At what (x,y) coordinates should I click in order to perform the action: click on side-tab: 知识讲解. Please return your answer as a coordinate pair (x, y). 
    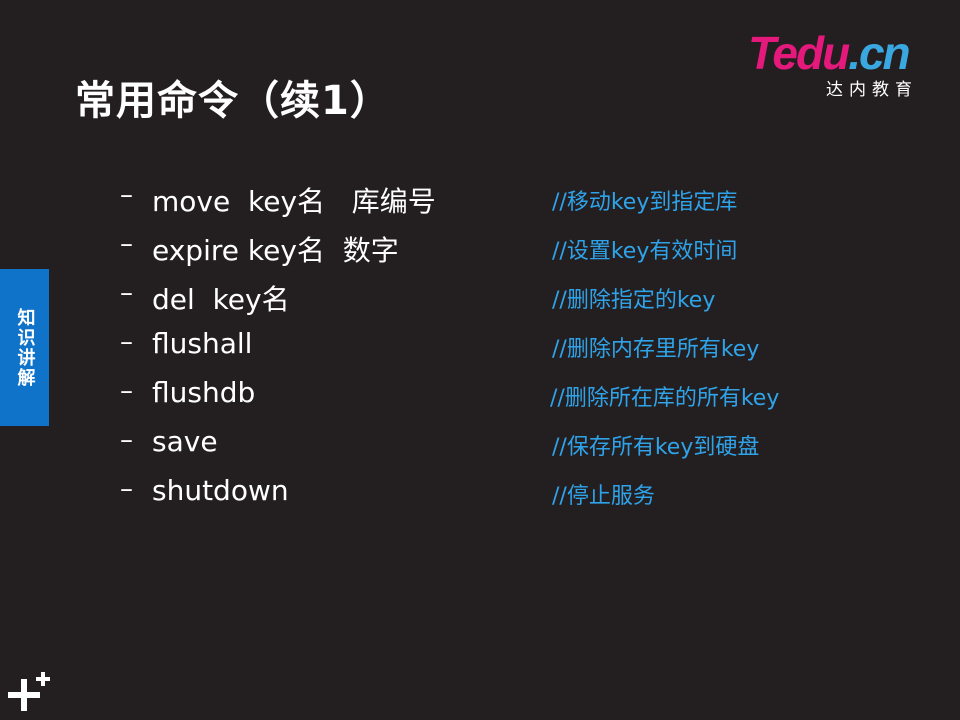
    Looking at the image, I should click on (24, 347).